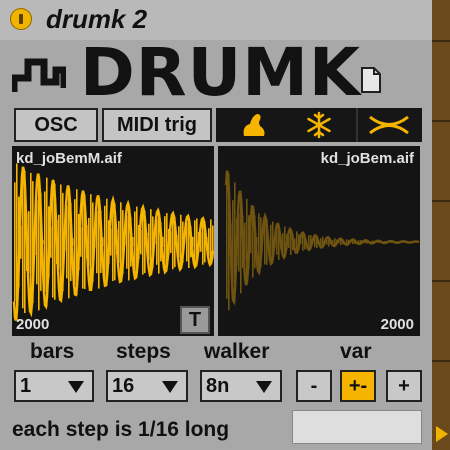 This screenshot has width=450, height=450. I want to click on steps-value: 16, so click(123, 386).